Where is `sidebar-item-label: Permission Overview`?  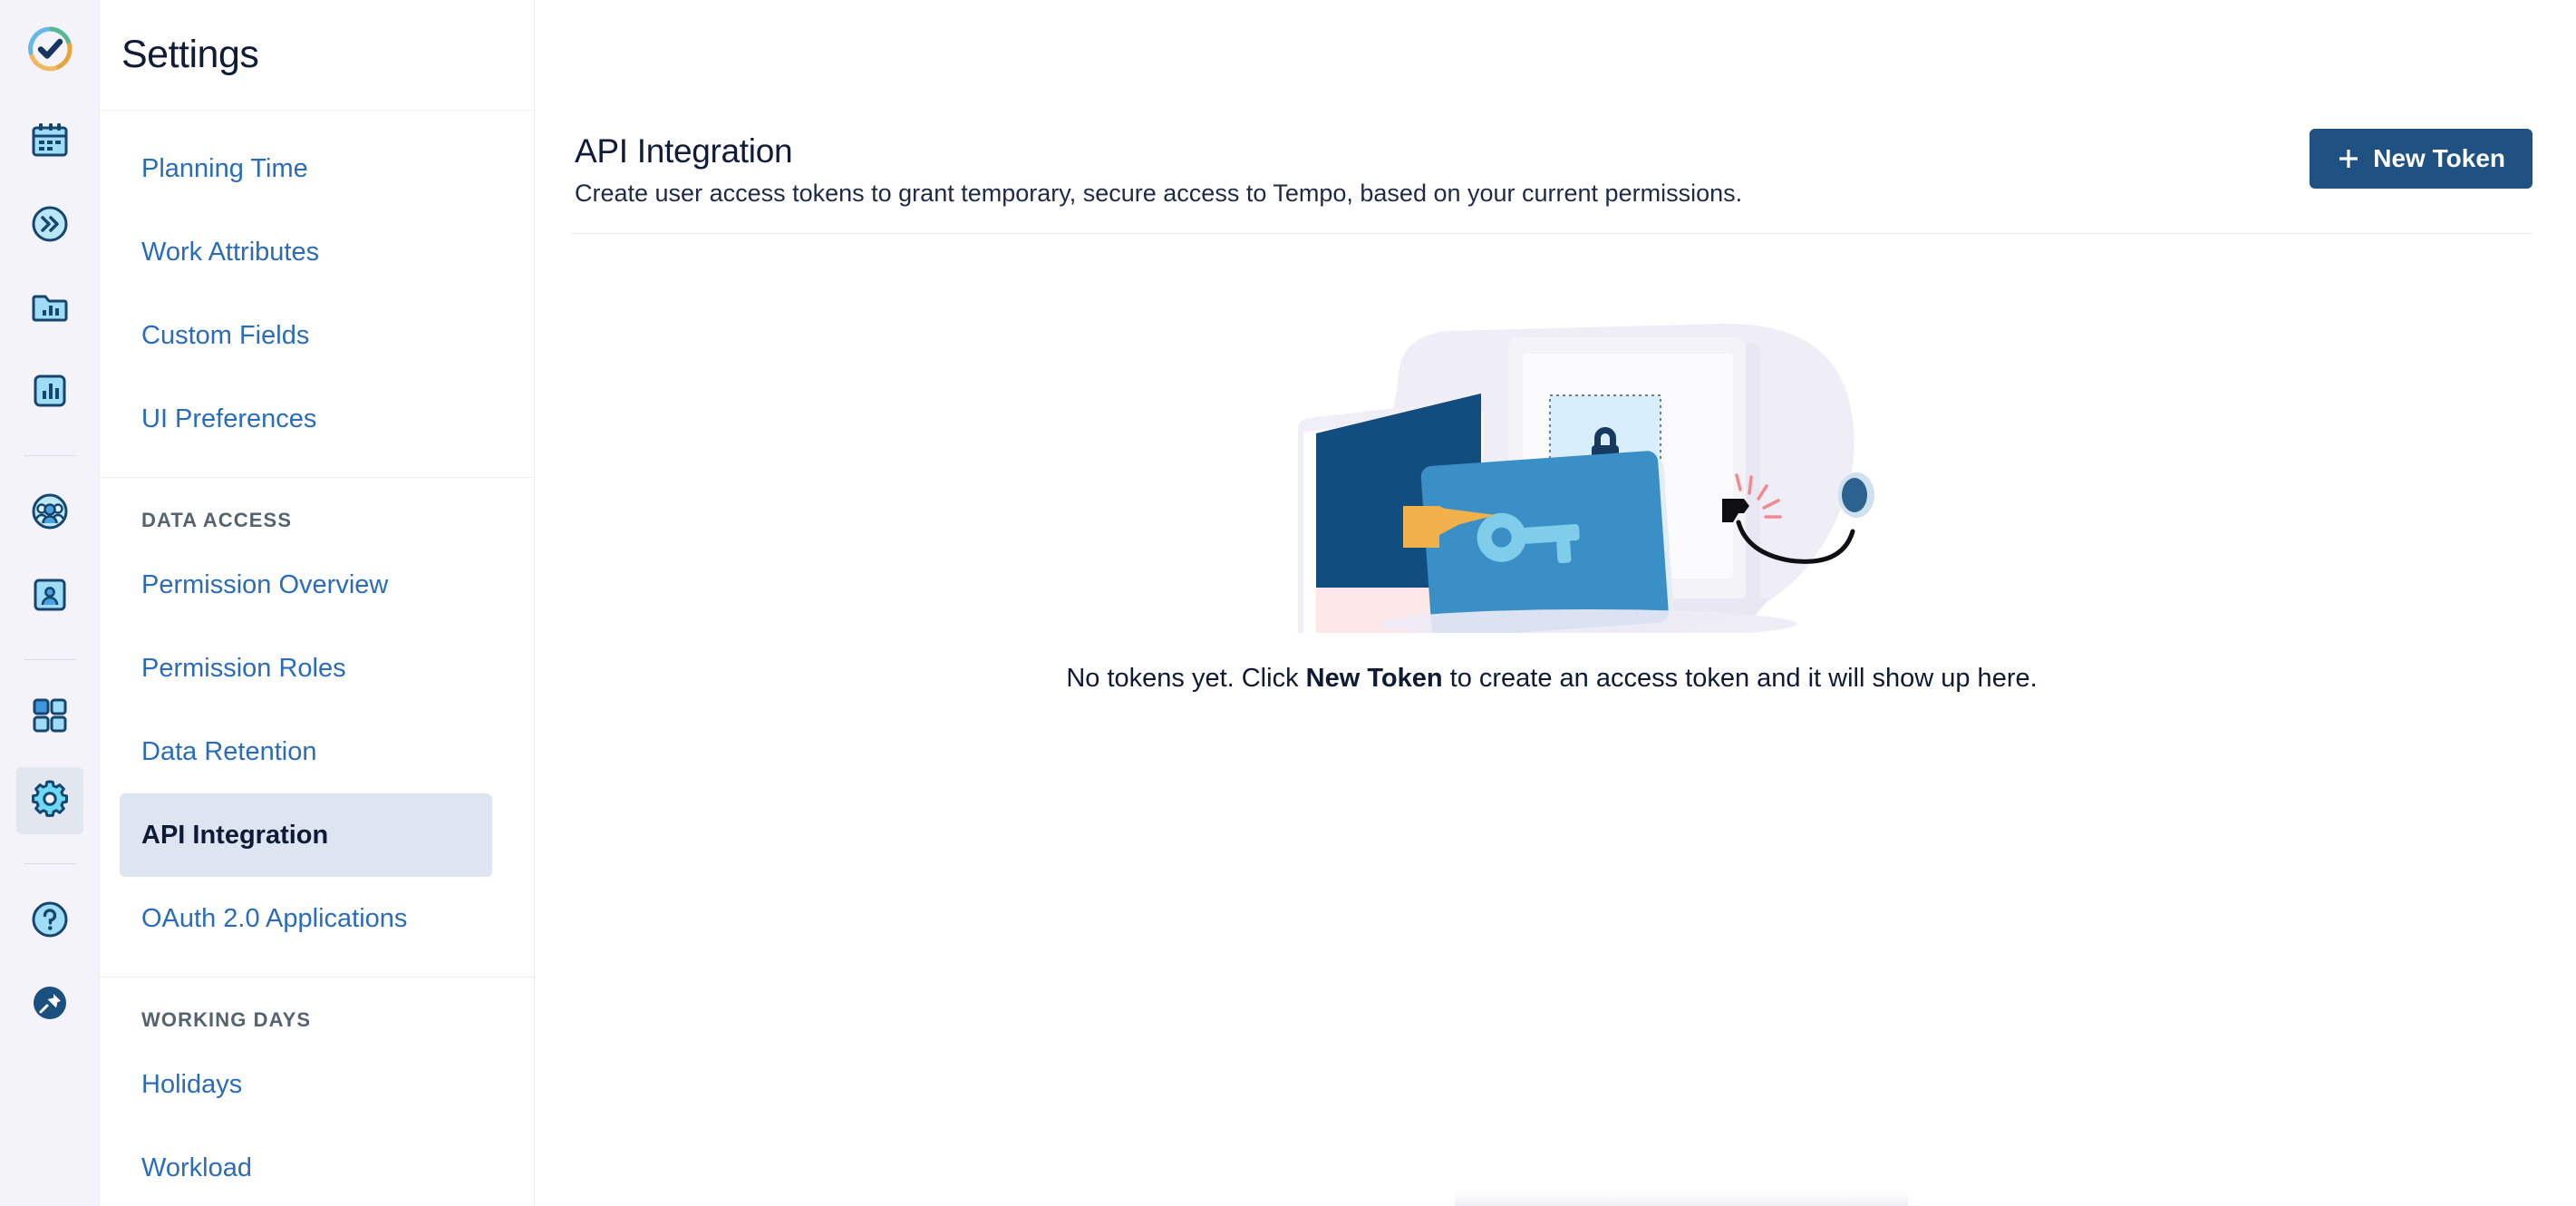
sidebar-item-label: Permission Overview is located at coordinates (265, 584).